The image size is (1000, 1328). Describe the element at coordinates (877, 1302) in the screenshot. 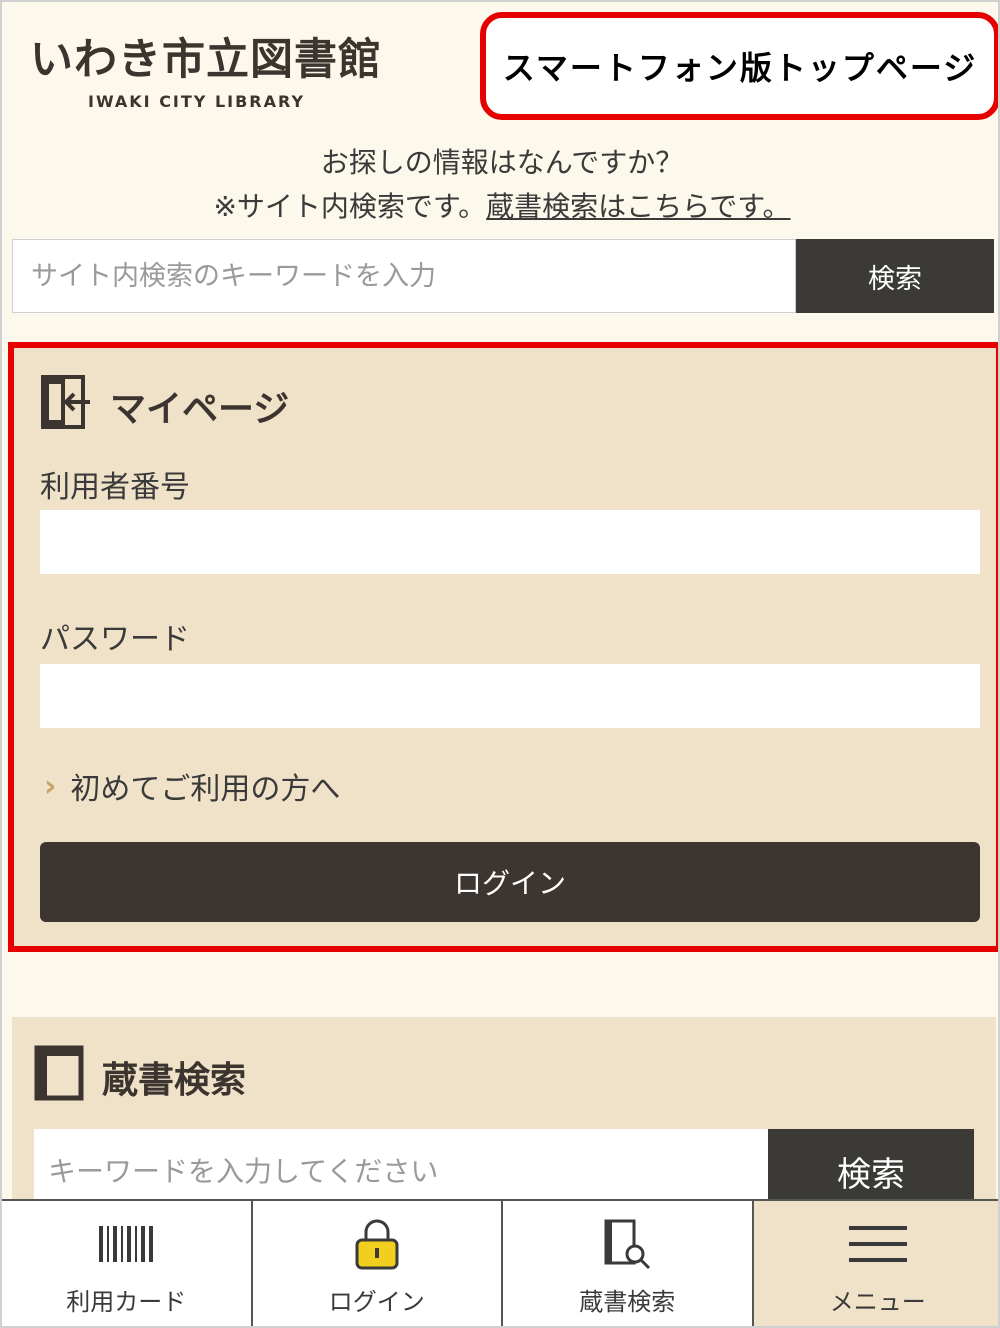

I see `nav-menu-label: メニュー` at that location.